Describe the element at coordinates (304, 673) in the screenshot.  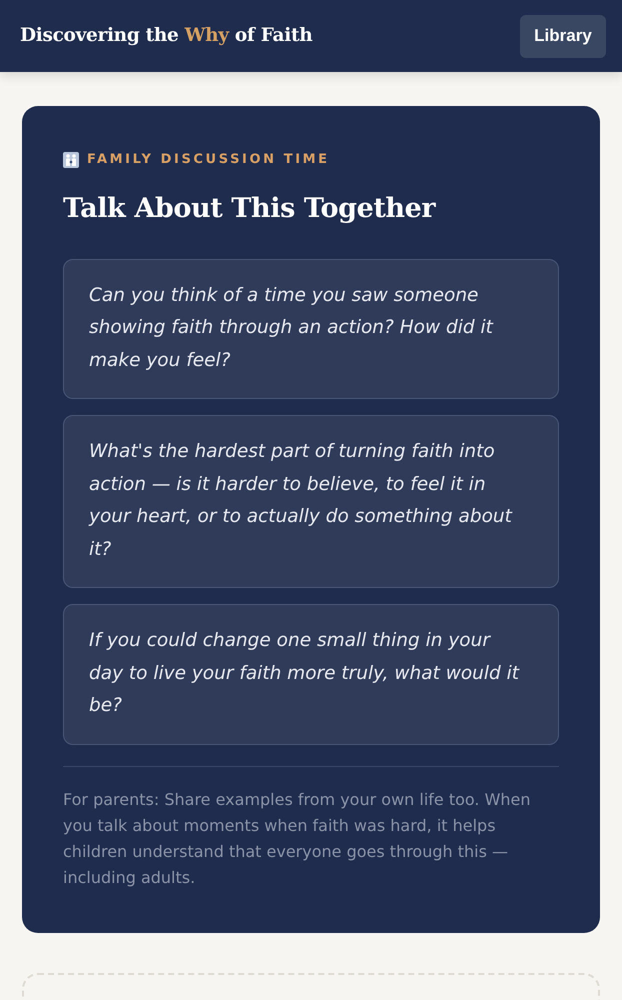
I see `question-text: If you could change one small thing in your day to live your faith more truly, what would it be?` at that location.